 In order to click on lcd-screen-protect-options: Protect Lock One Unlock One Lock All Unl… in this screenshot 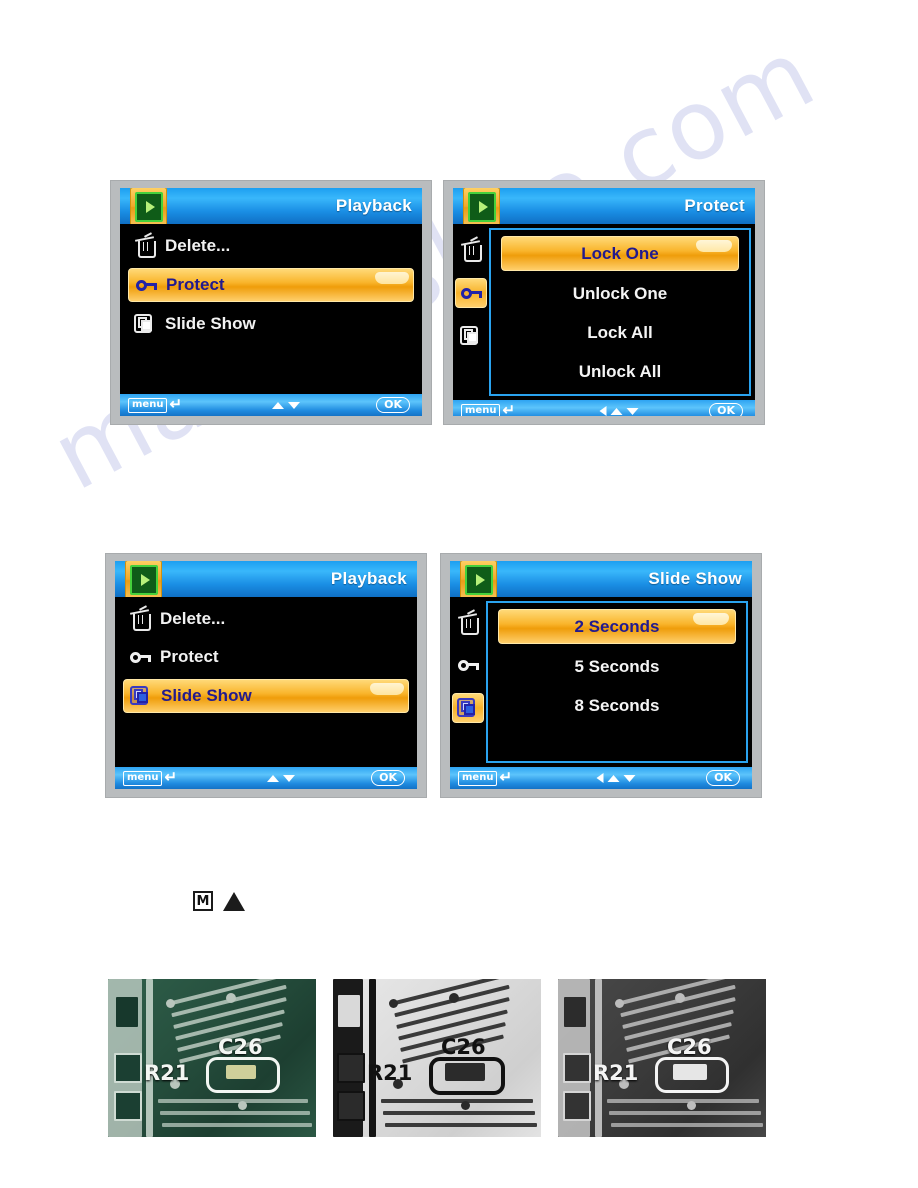, I will do `click(604, 302)`.